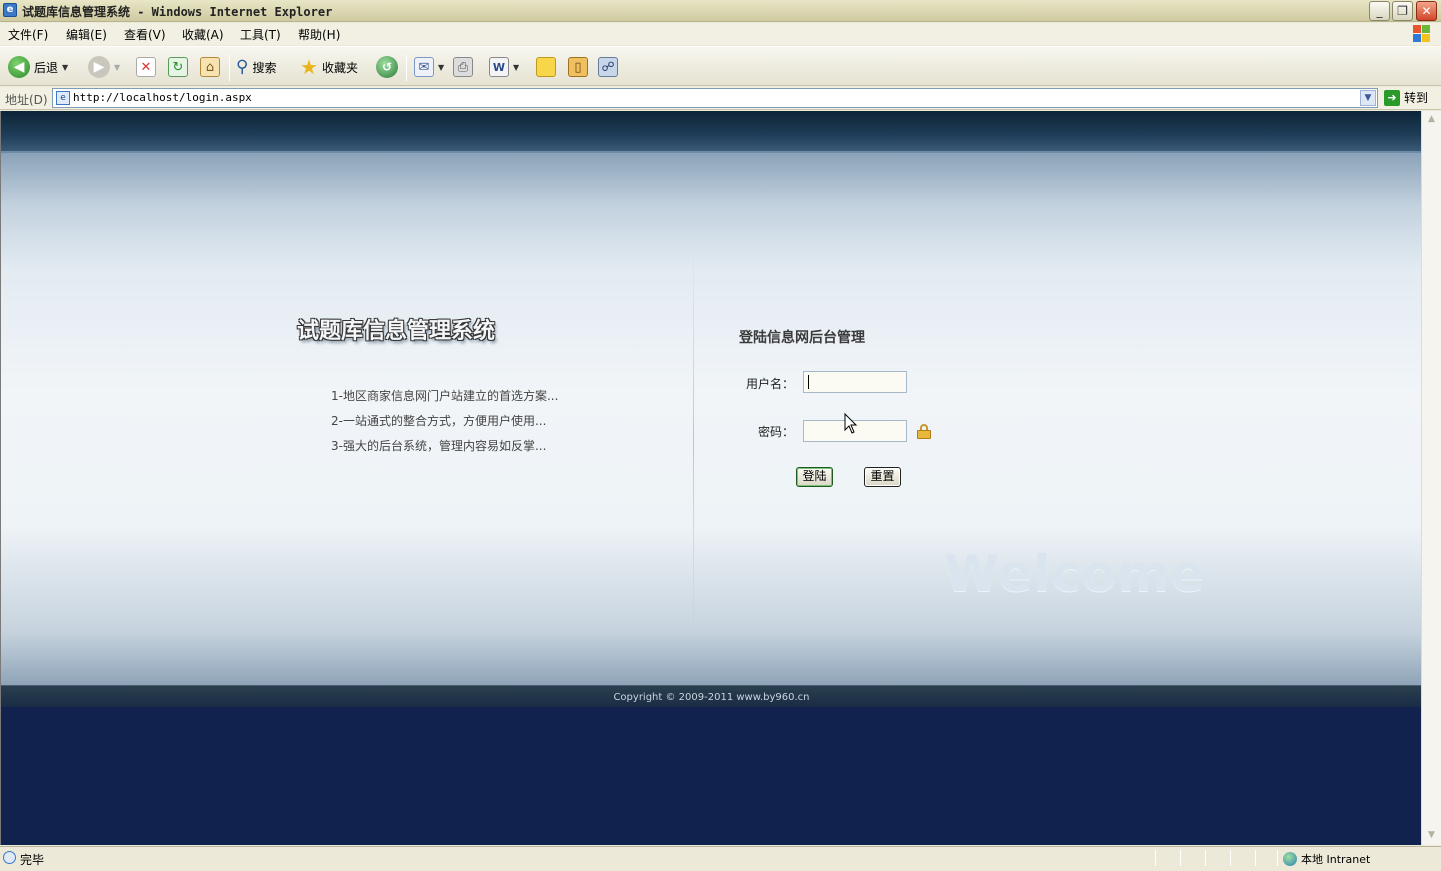  I want to click on favorites-button: ★ 收藏夹, so click(329, 67).